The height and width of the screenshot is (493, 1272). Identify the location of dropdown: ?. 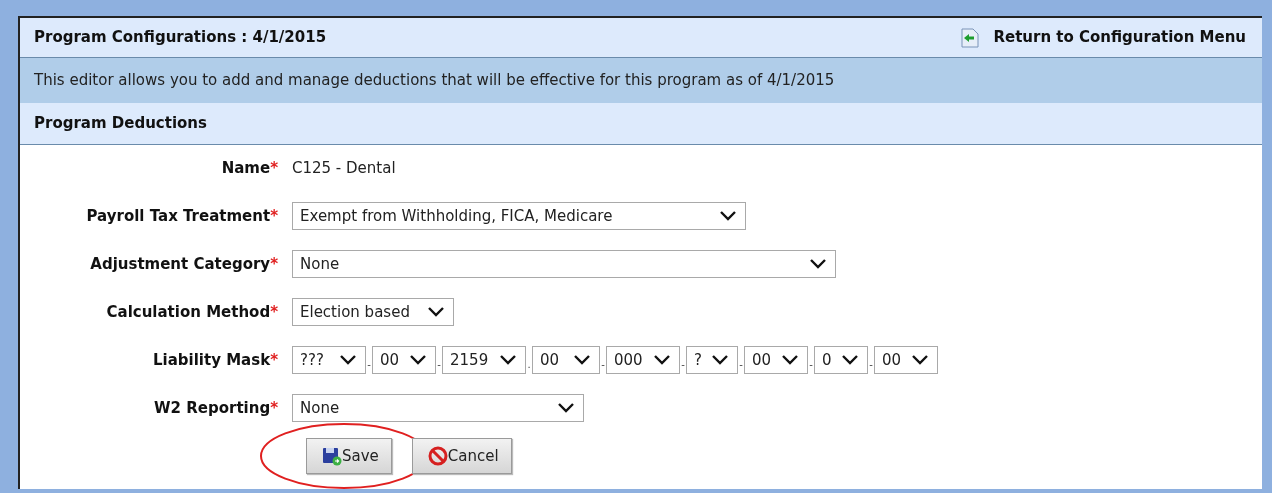
(712, 360).